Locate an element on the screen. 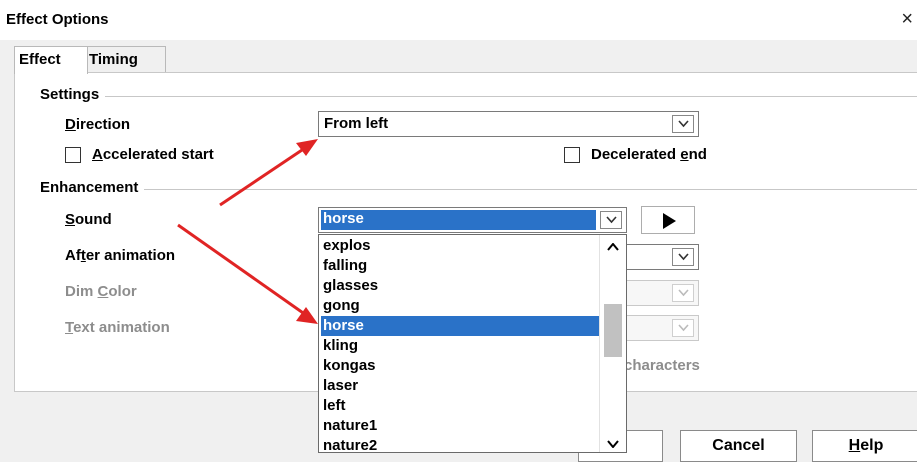 Image resolution: width=917 pixels, height=462 pixels. enhancement-divider is located at coordinates (478, 189).